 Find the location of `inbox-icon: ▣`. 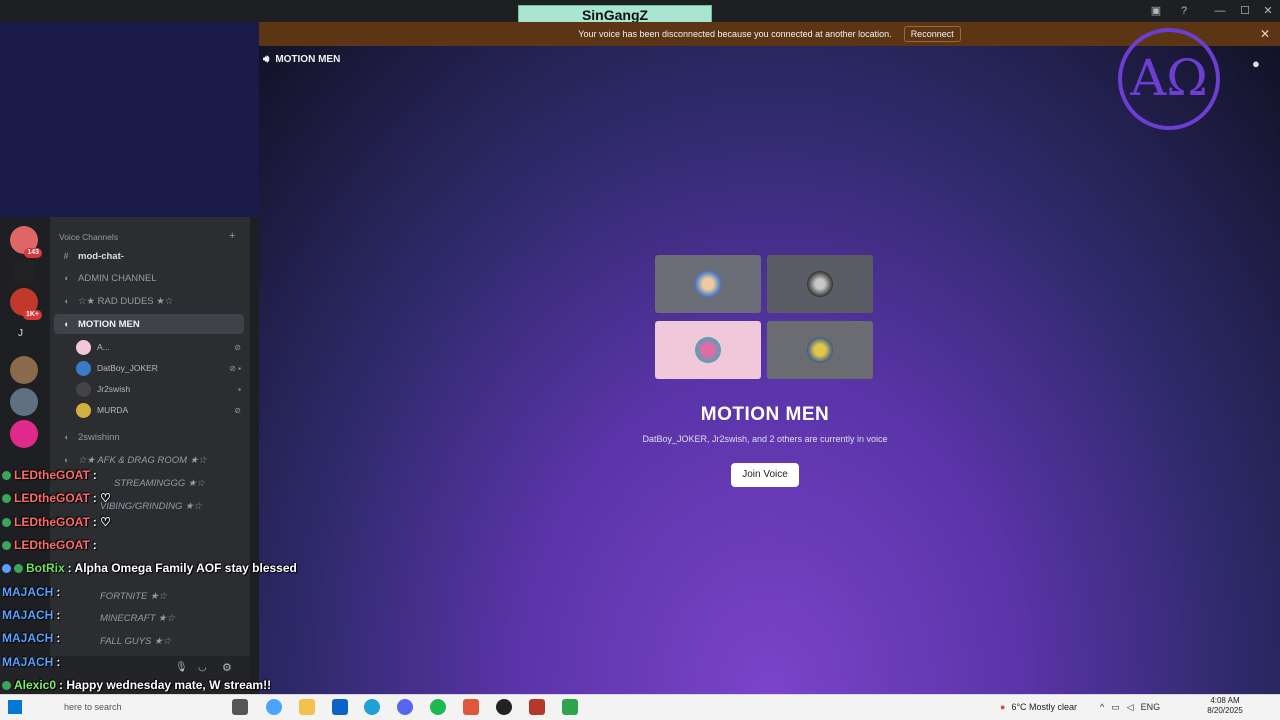

inbox-icon: ▣ is located at coordinates (1156, 11).